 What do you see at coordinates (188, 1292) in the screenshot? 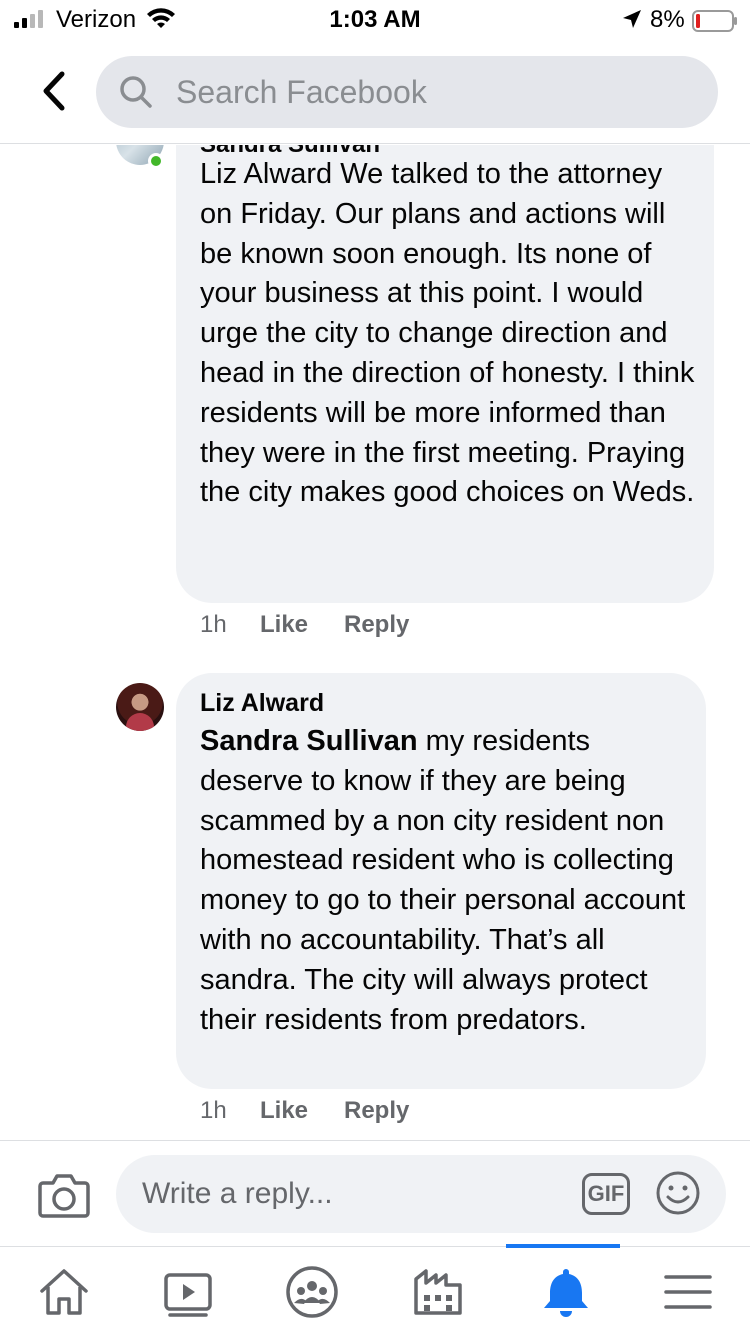
I see `watch-video-icon` at bounding box center [188, 1292].